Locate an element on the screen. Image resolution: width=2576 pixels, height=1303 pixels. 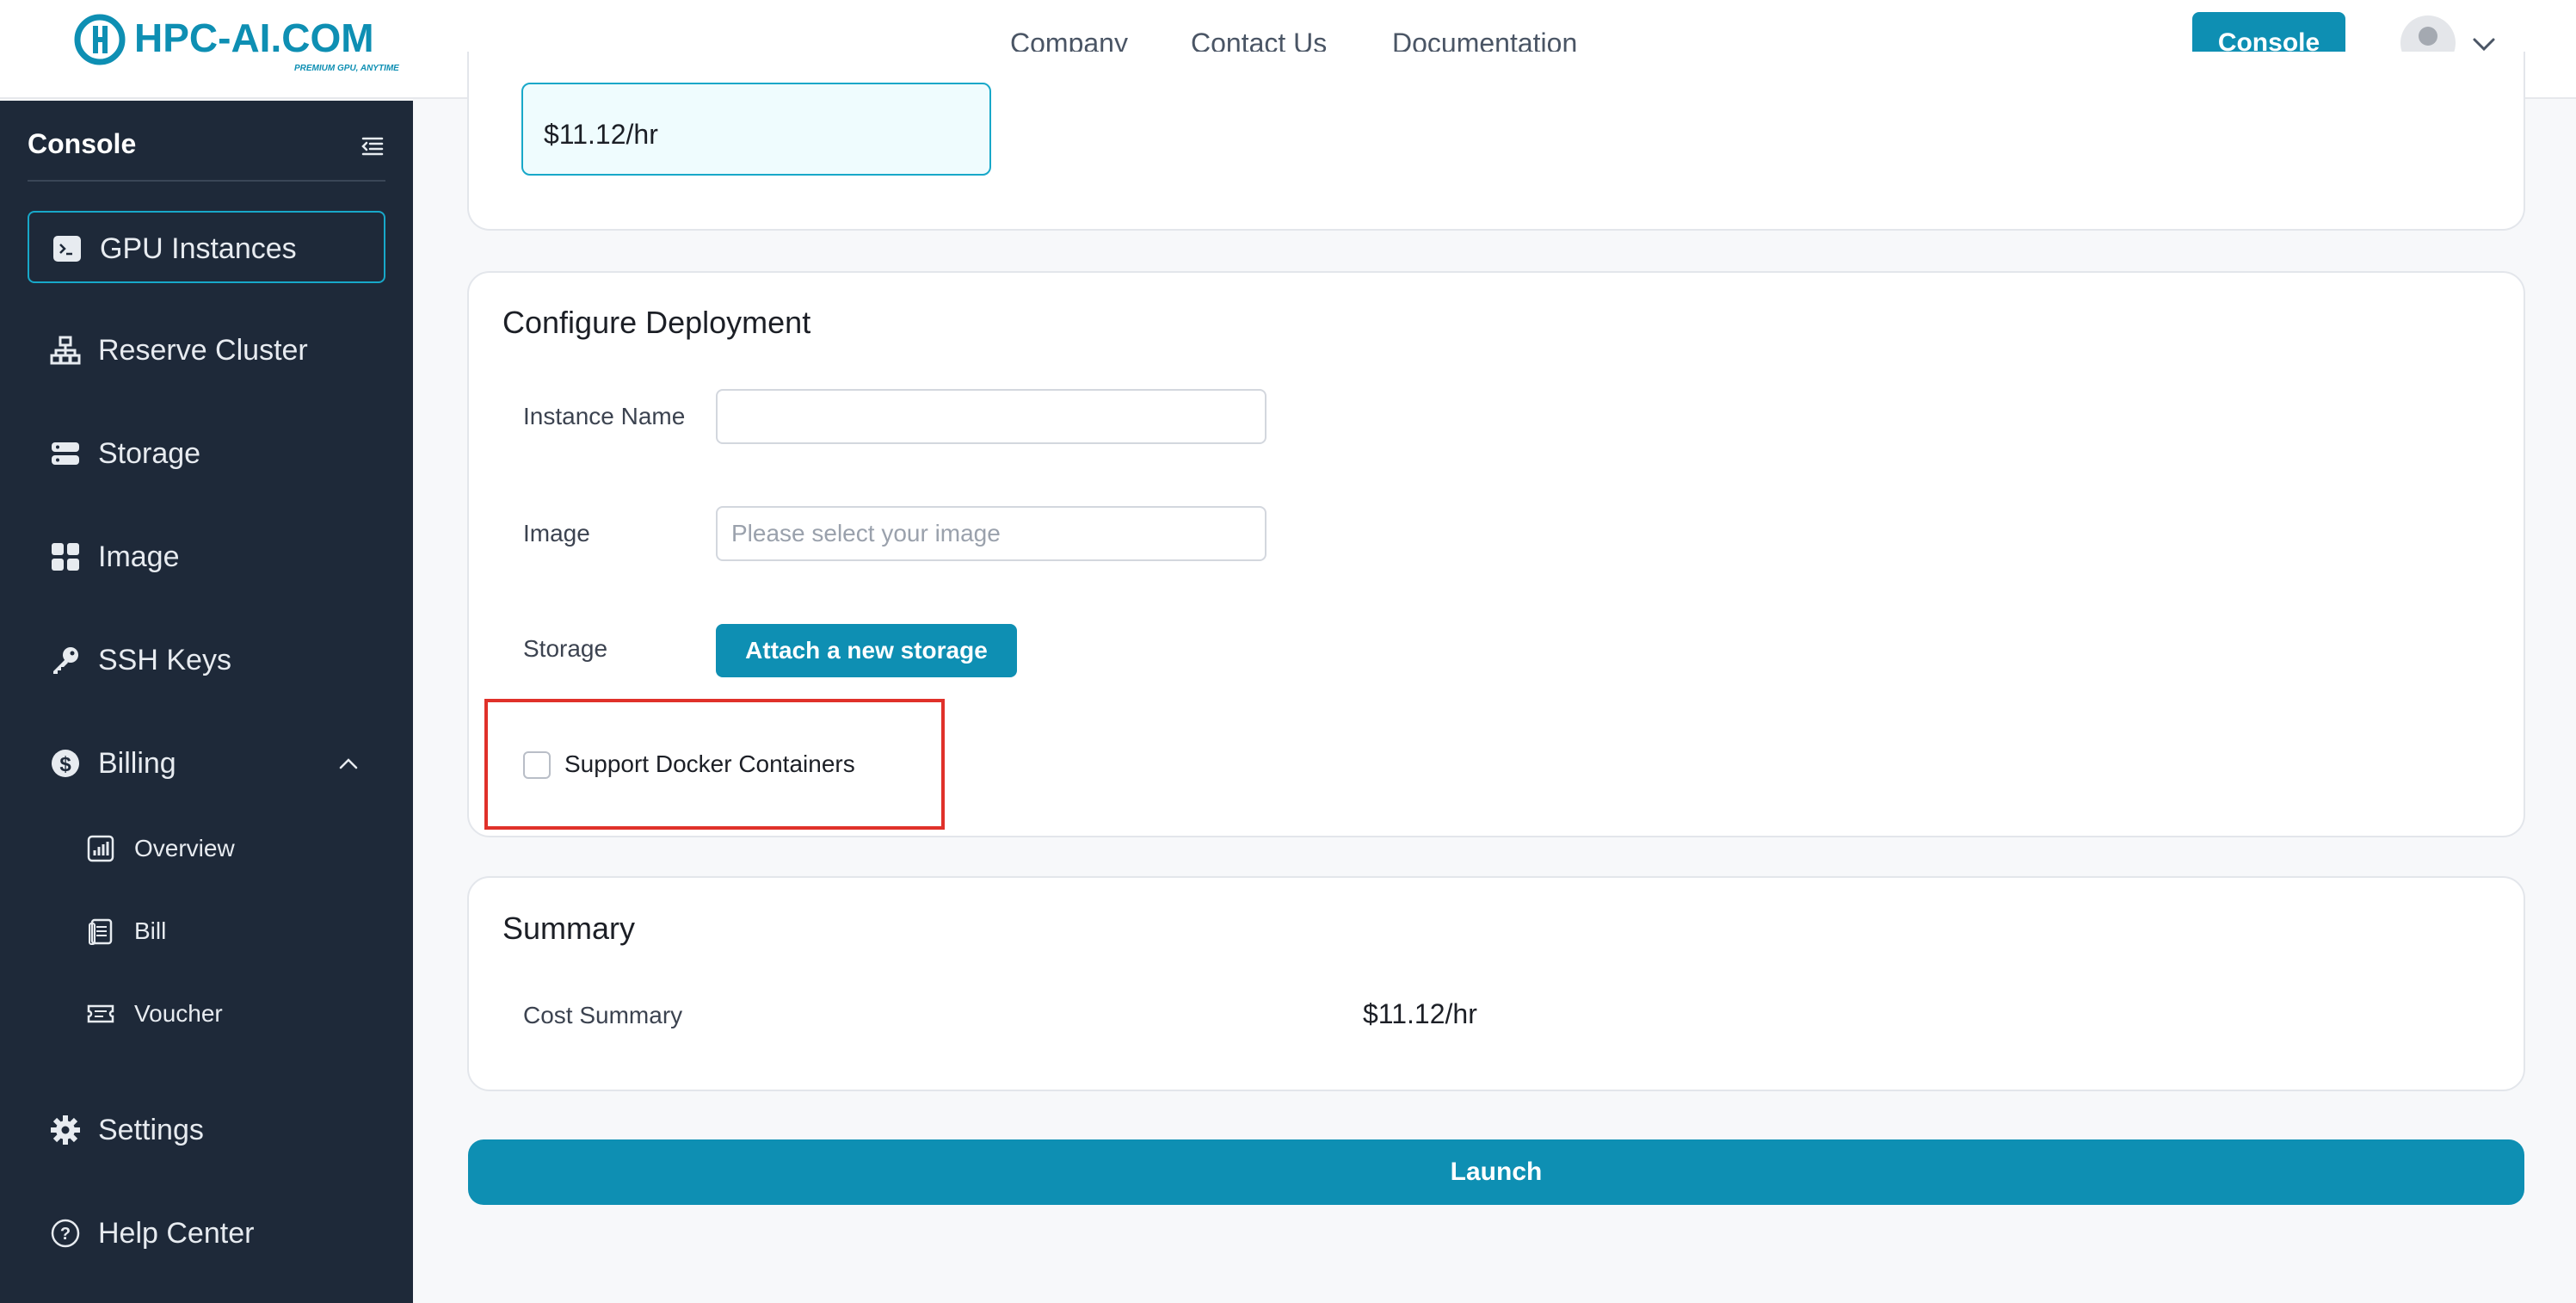
sidebar-subitem-label: Overview is located at coordinates (185, 848).